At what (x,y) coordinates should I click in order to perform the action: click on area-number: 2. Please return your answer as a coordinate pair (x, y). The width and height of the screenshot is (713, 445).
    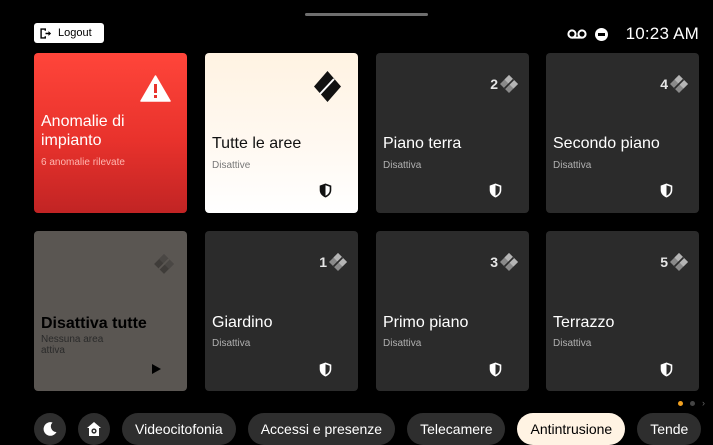
    Looking at the image, I should click on (494, 84).